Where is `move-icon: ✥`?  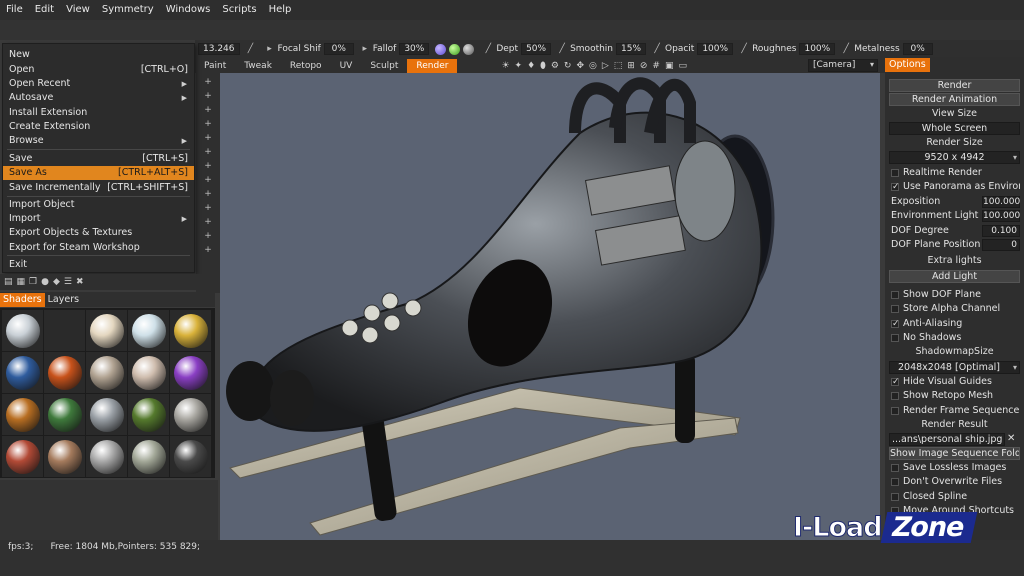 move-icon: ✥ is located at coordinates (580, 66).